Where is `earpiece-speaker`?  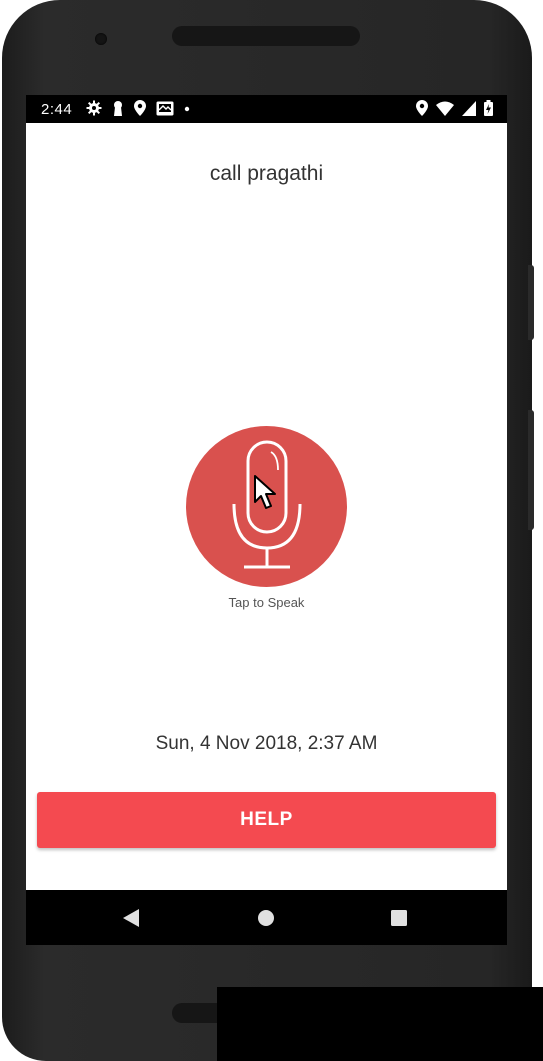
earpiece-speaker is located at coordinates (266, 36).